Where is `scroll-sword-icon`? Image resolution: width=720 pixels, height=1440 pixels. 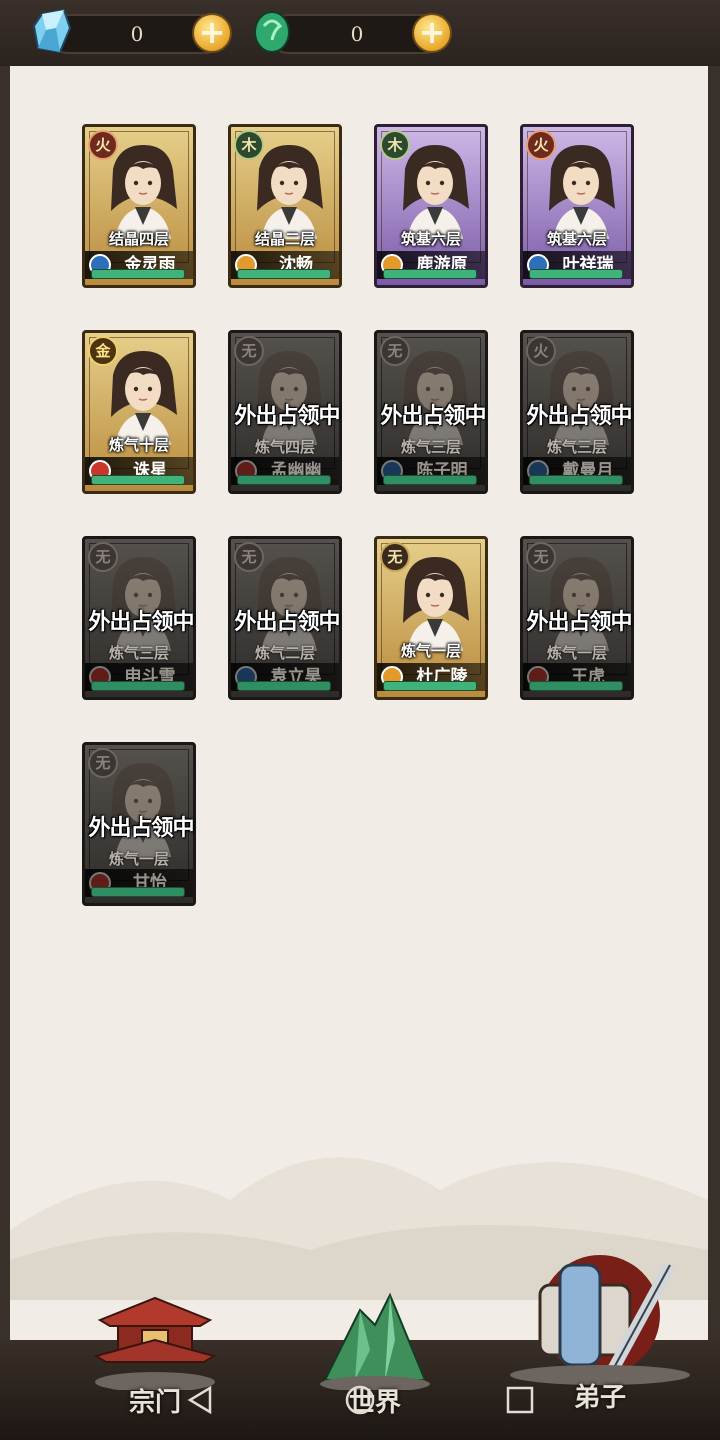
scroll-sword-icon is located at coordinates (600, 1320).